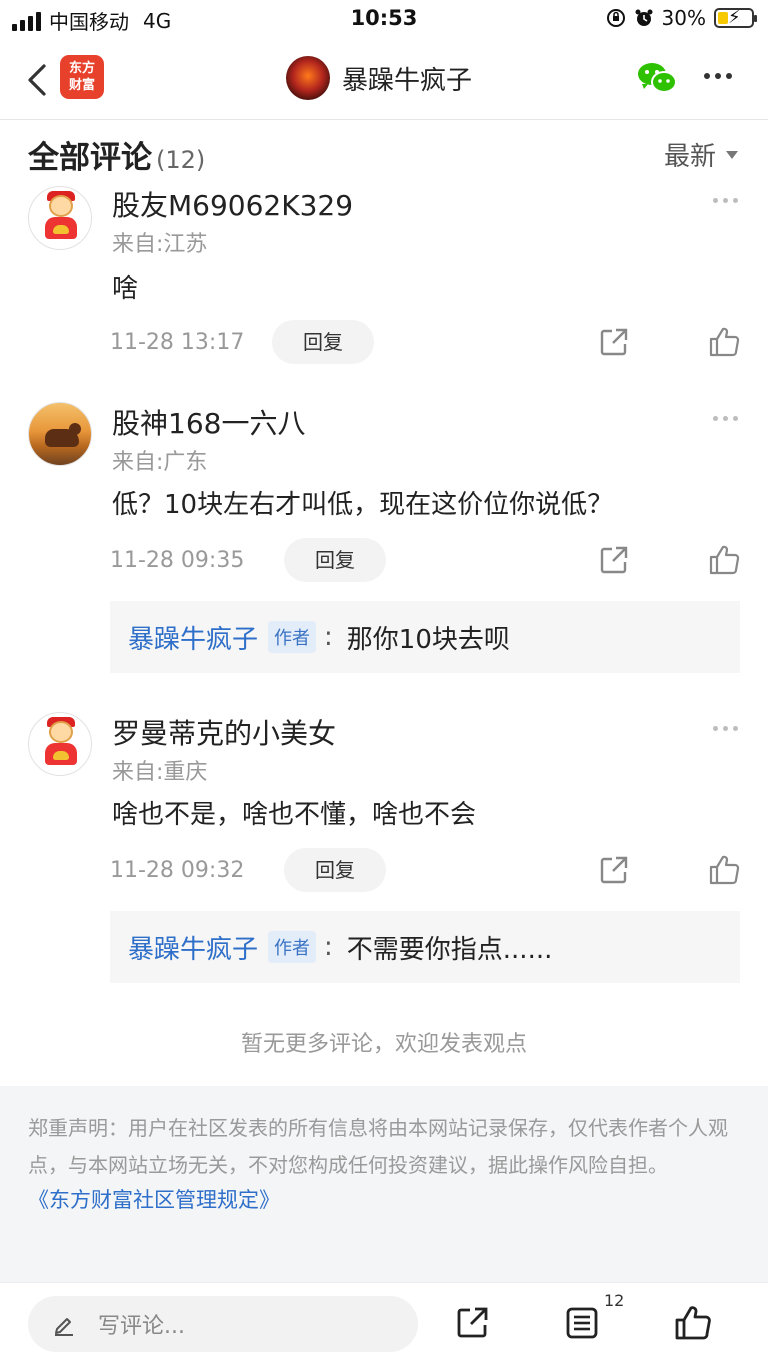 This screenshot has width=768, height=1366. I want to click on comment-time: 11-28 13:17, so click(177, 342).